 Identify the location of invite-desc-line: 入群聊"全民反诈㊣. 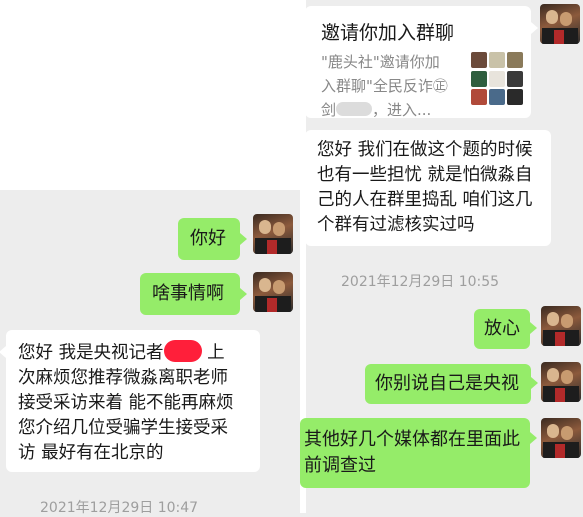
(384, 86).